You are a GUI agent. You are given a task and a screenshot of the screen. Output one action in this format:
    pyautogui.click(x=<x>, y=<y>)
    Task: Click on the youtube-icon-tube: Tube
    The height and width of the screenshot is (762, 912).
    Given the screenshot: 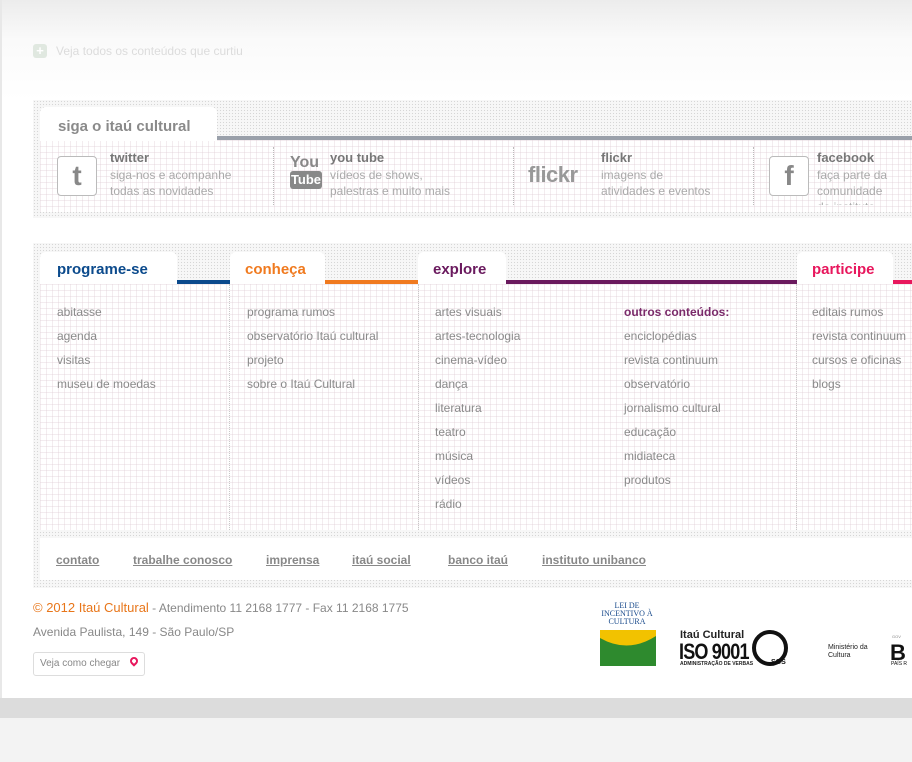 What is the action you would take?
    pyautogui.click(x=306, y=180)
    